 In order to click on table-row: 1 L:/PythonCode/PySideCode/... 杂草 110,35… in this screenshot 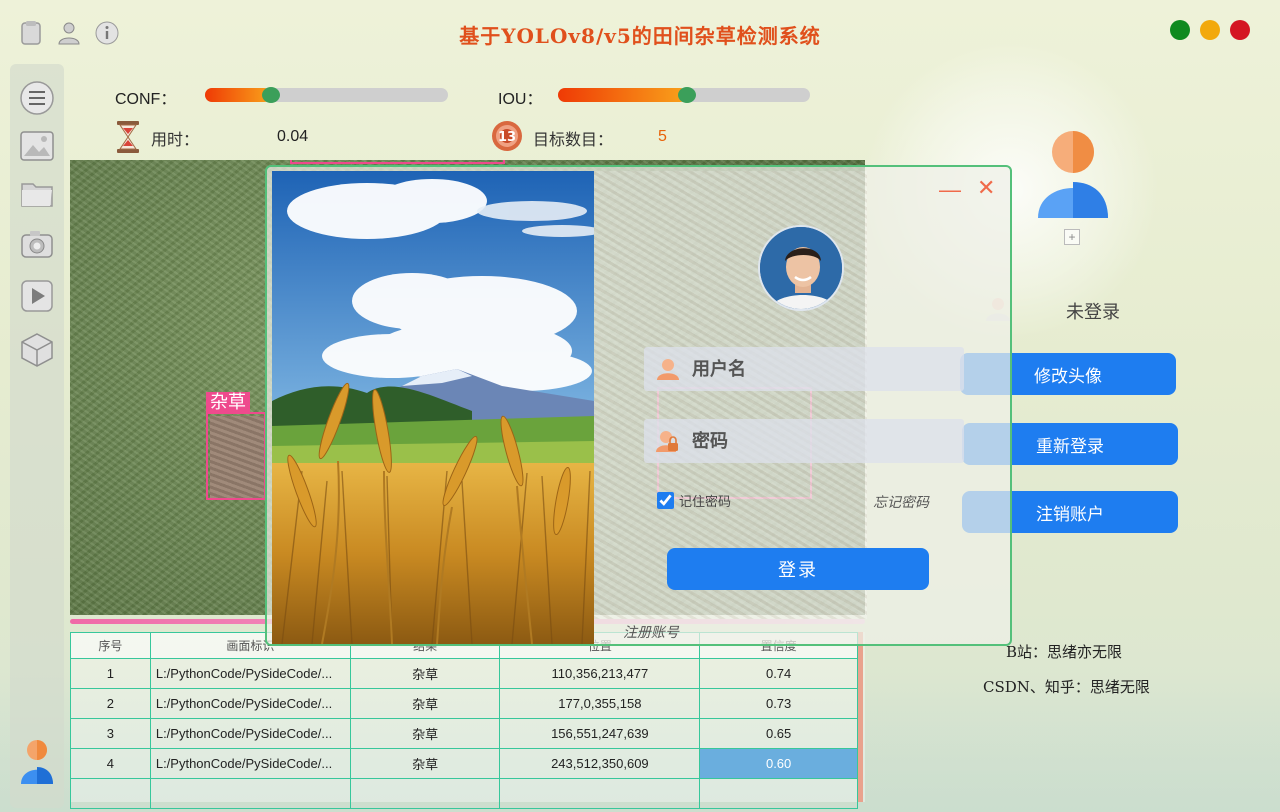, I will do `click(464, 673)`.